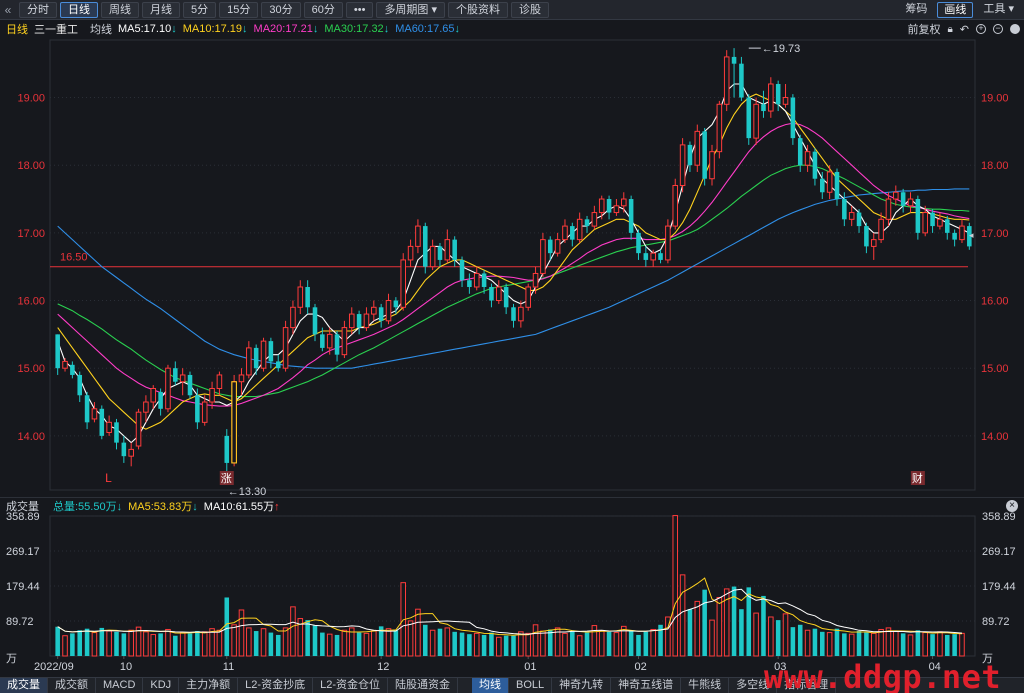  I want to click on period-button: 诊股, so click(530, 9).